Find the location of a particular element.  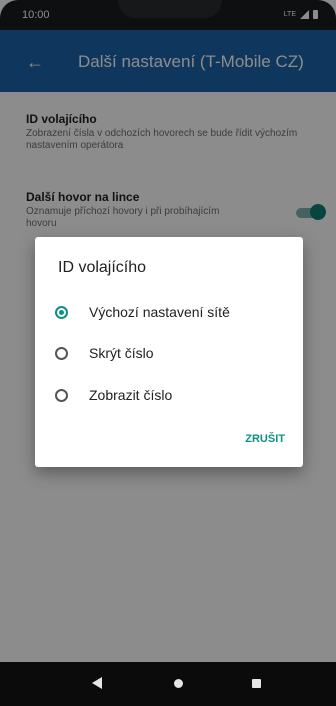

option-show-number: Zobrazit číslo is located at coordinates (113, 395).